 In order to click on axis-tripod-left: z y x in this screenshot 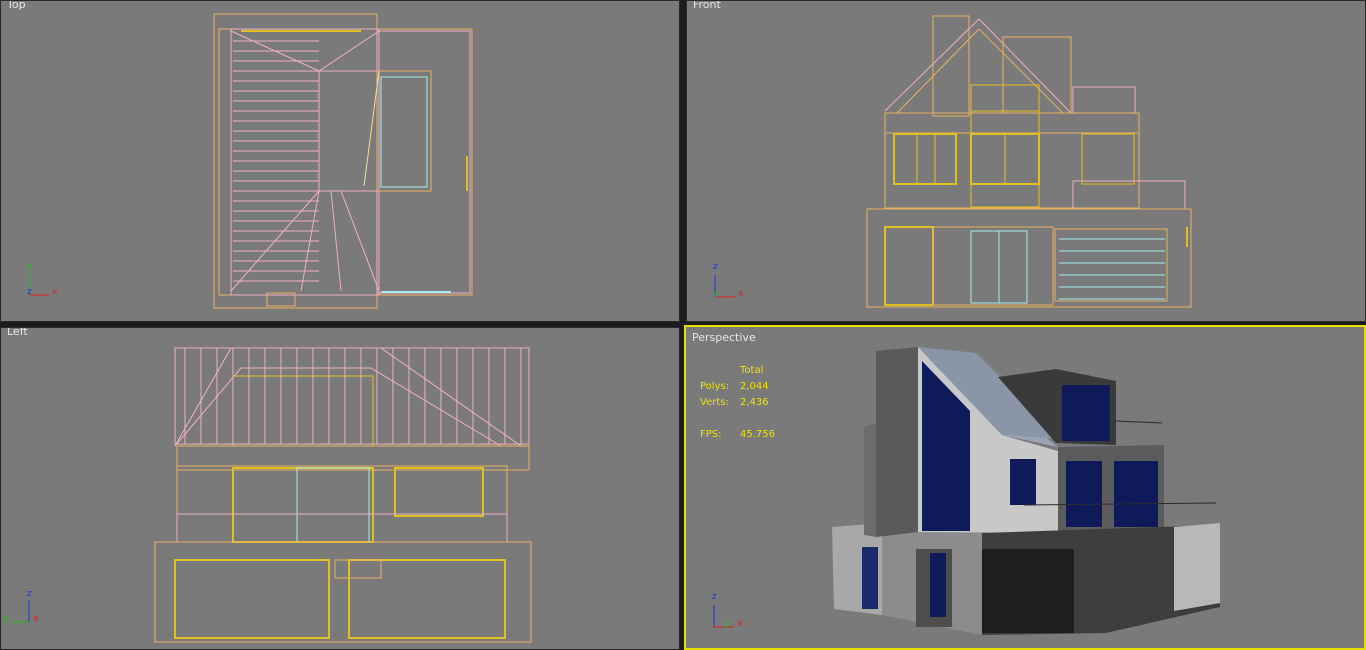, I will do `click(21, 606)`.